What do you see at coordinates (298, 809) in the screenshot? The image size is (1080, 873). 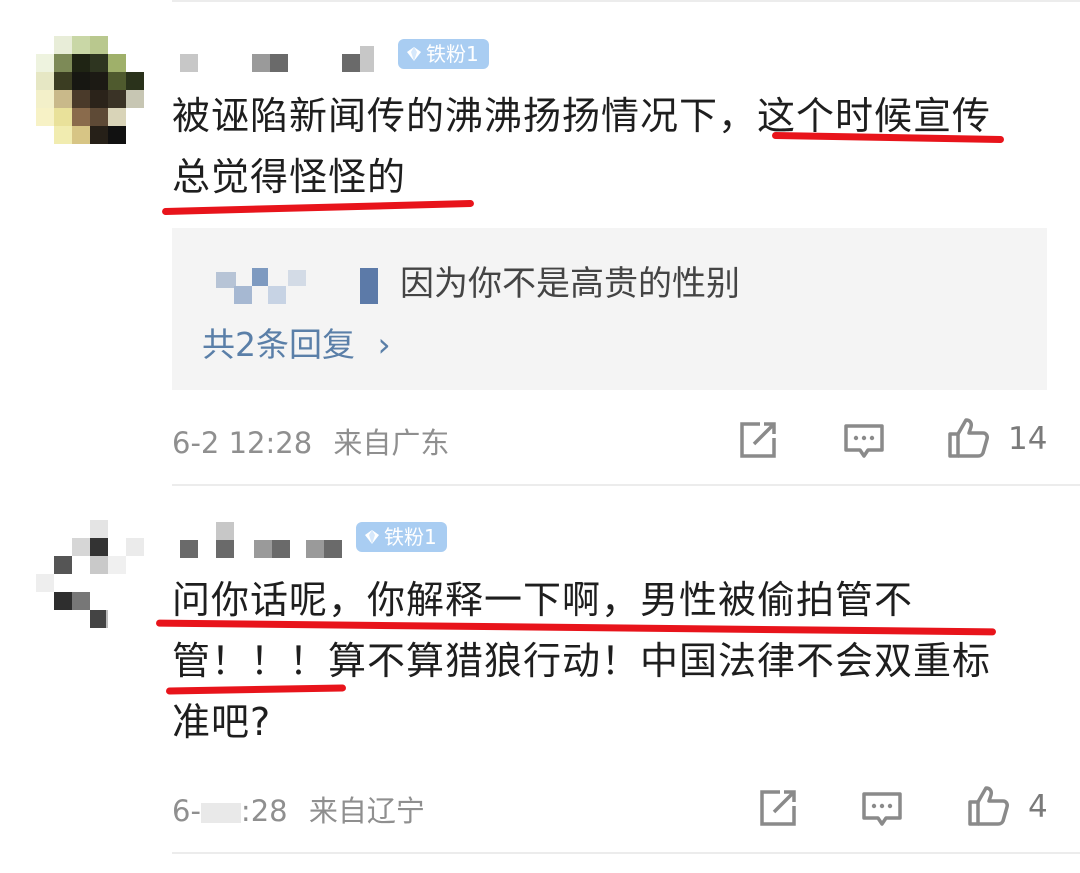 I see `comment-meta: 6- :28 来自辽宁` at bounding box center [298, 809].